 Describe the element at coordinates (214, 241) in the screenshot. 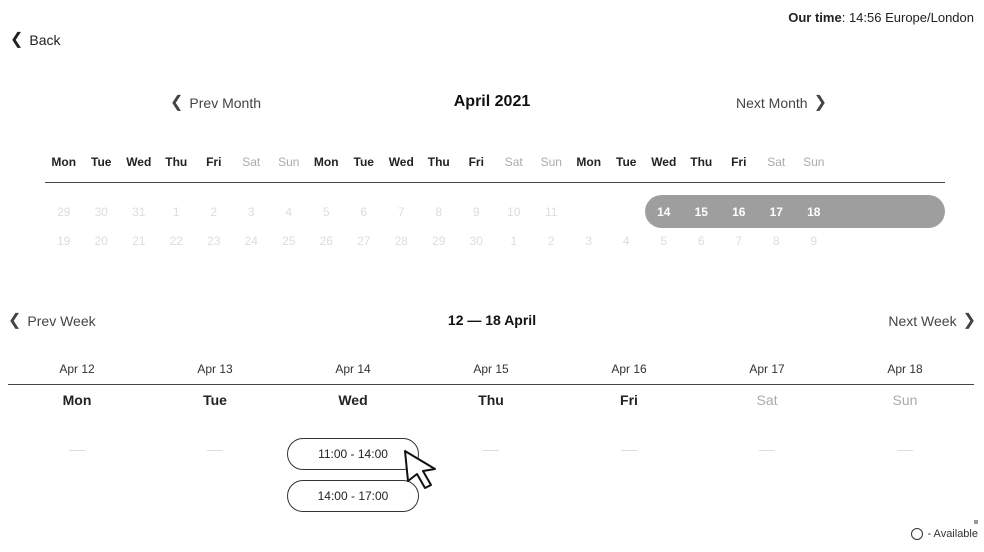

I see `calendar-date-cell: 23` at that location.